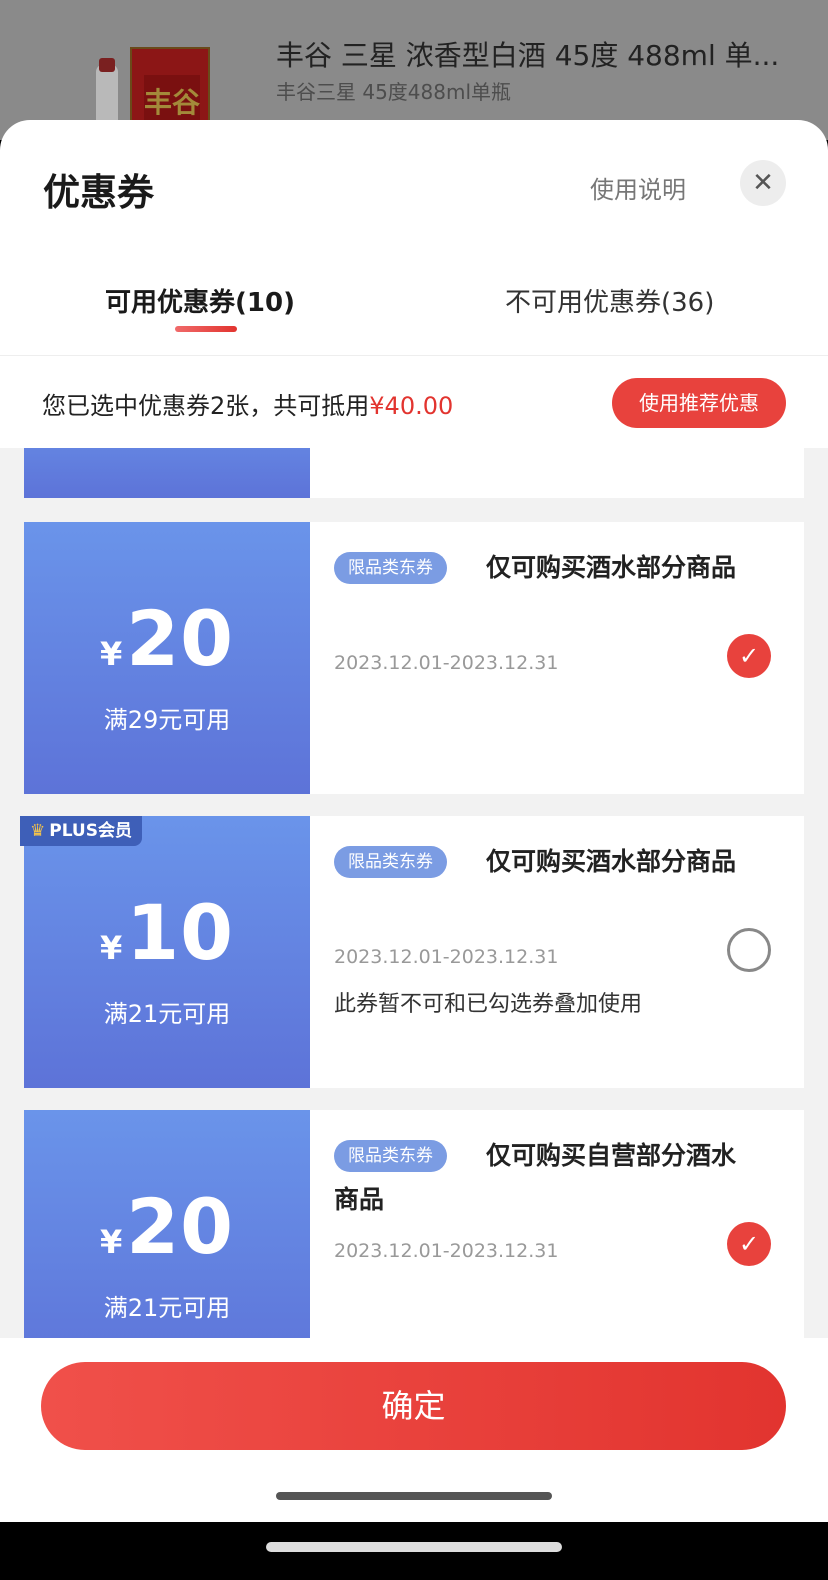 The height and width of the screenshot is (1580, 828). Describe the element at coordinates (749, 950) in the screenshot. I see `radio-unchecked-icon` at that location.